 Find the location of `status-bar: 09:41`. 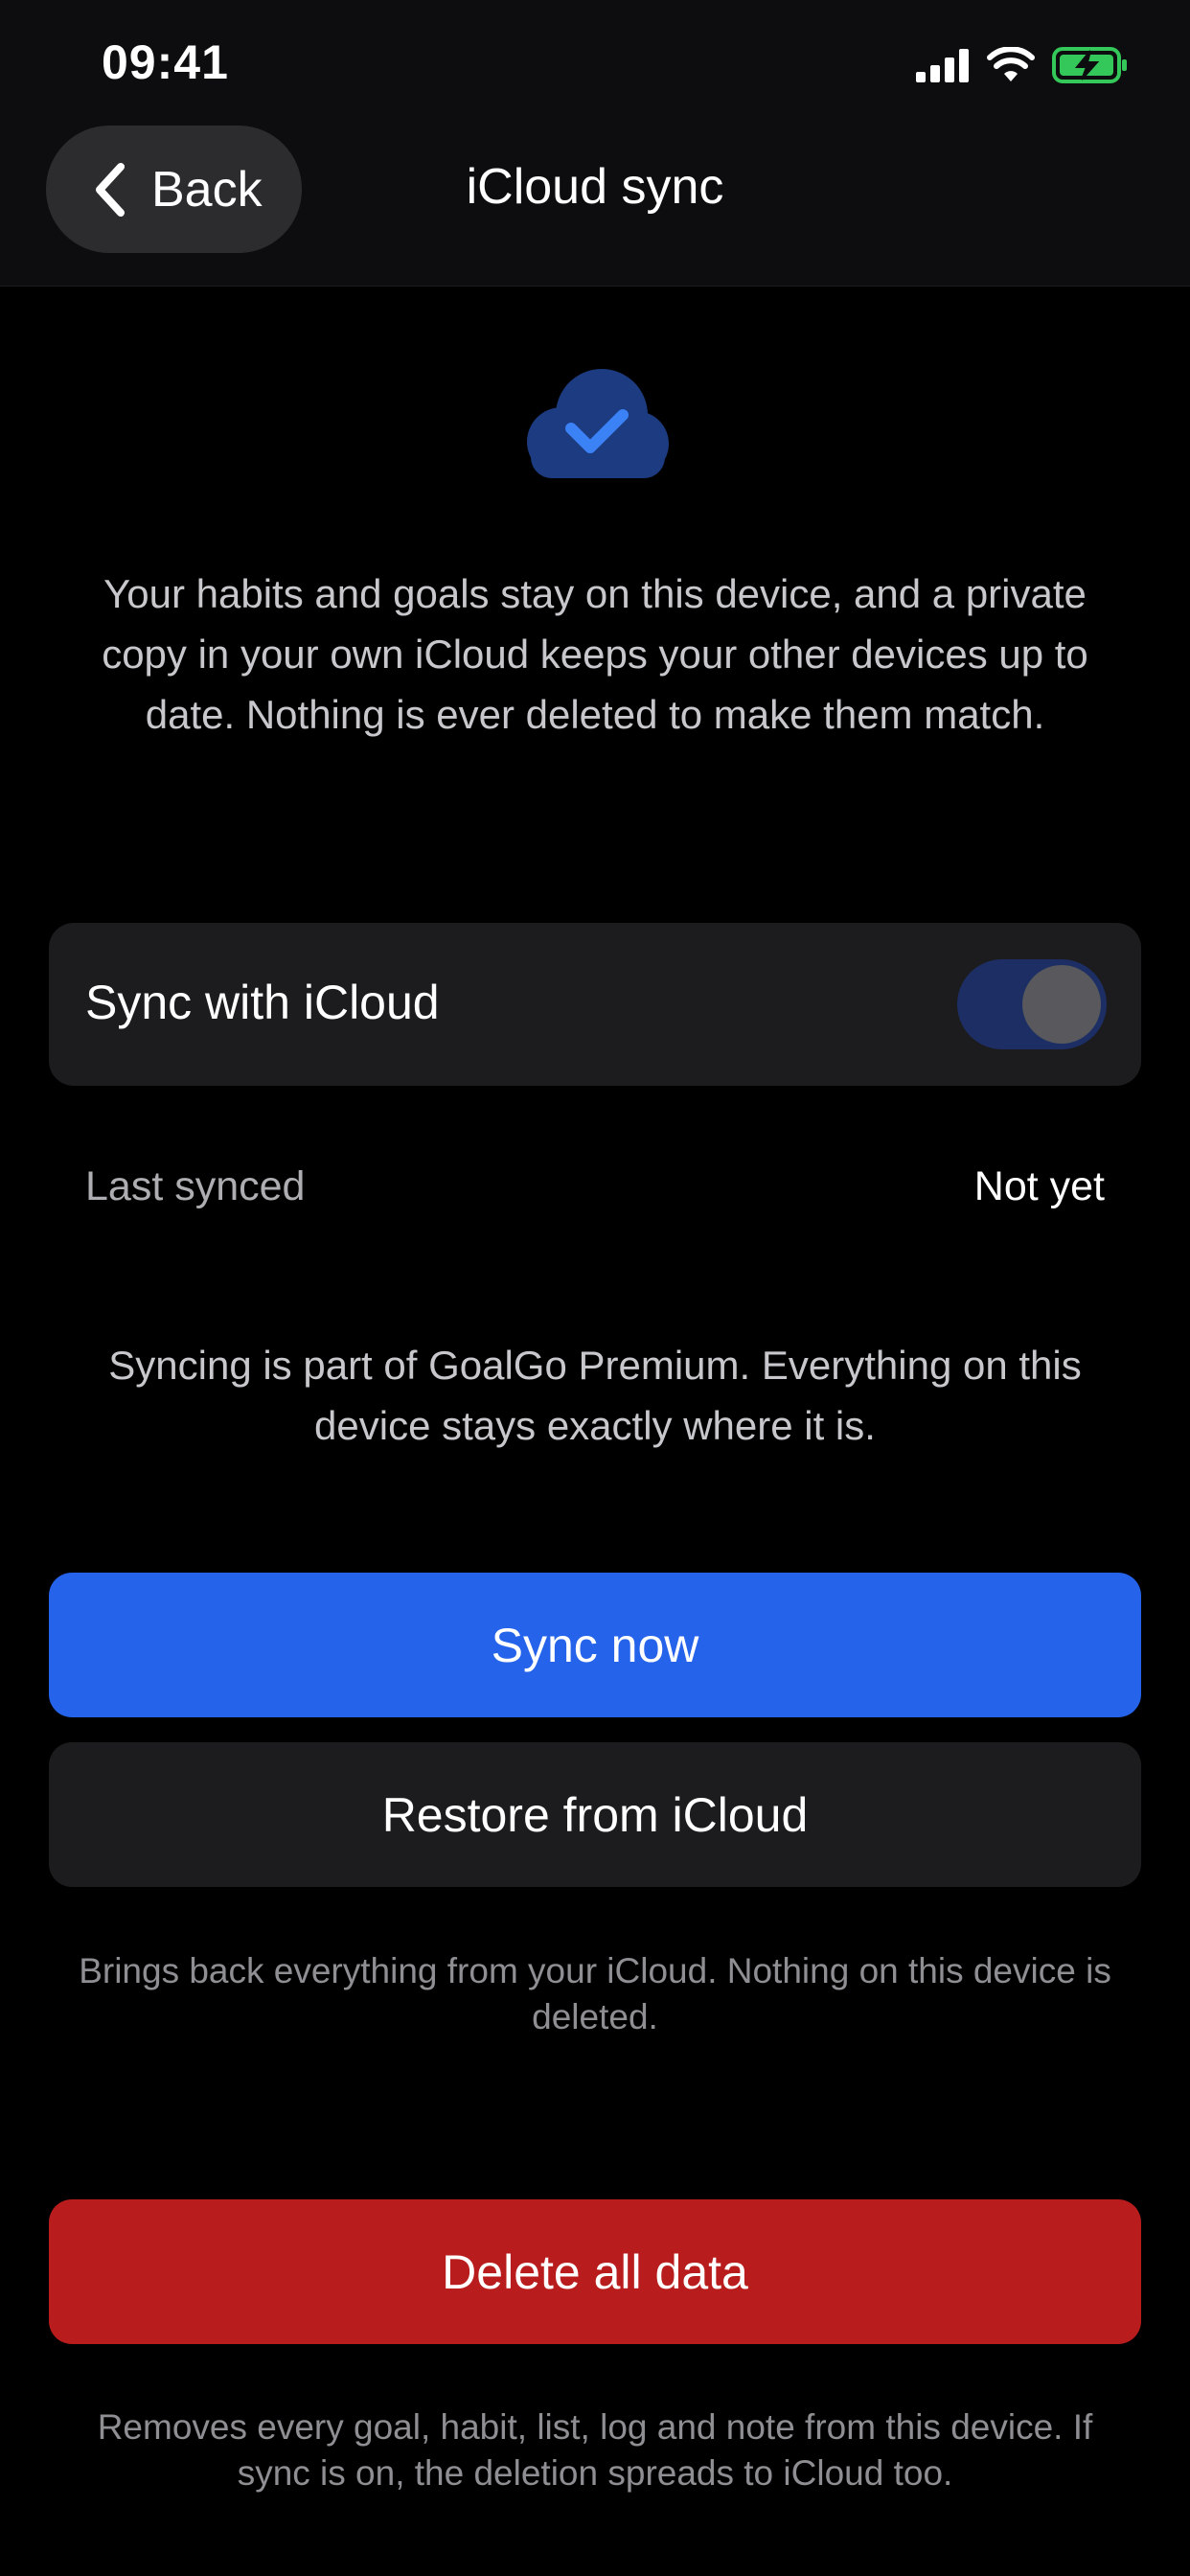

status-bar: 09:41 is located at coordinates (595, 63).